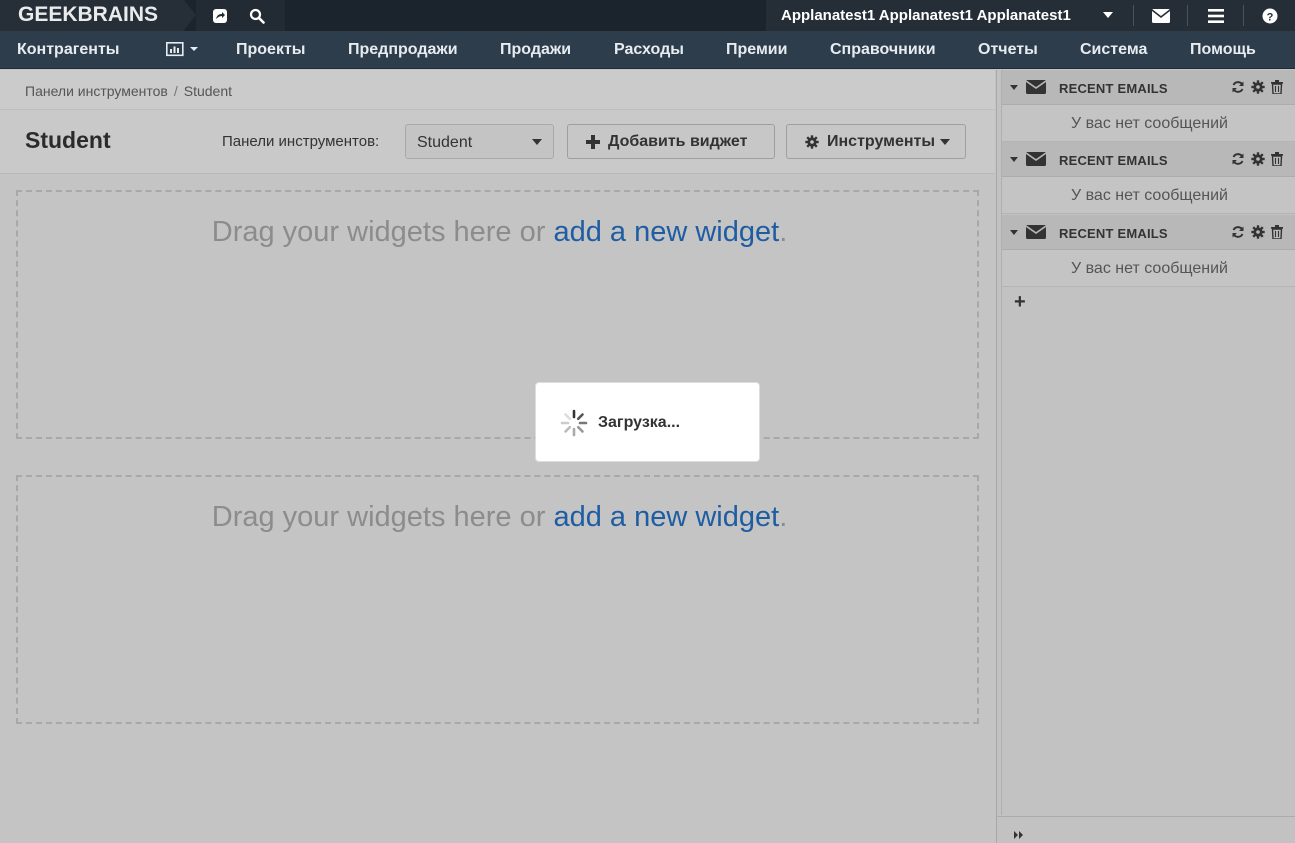  Describe the element at coordinates (756, 50) in the screenshot. I see `nav-item-bonuses: Премии` at that location.